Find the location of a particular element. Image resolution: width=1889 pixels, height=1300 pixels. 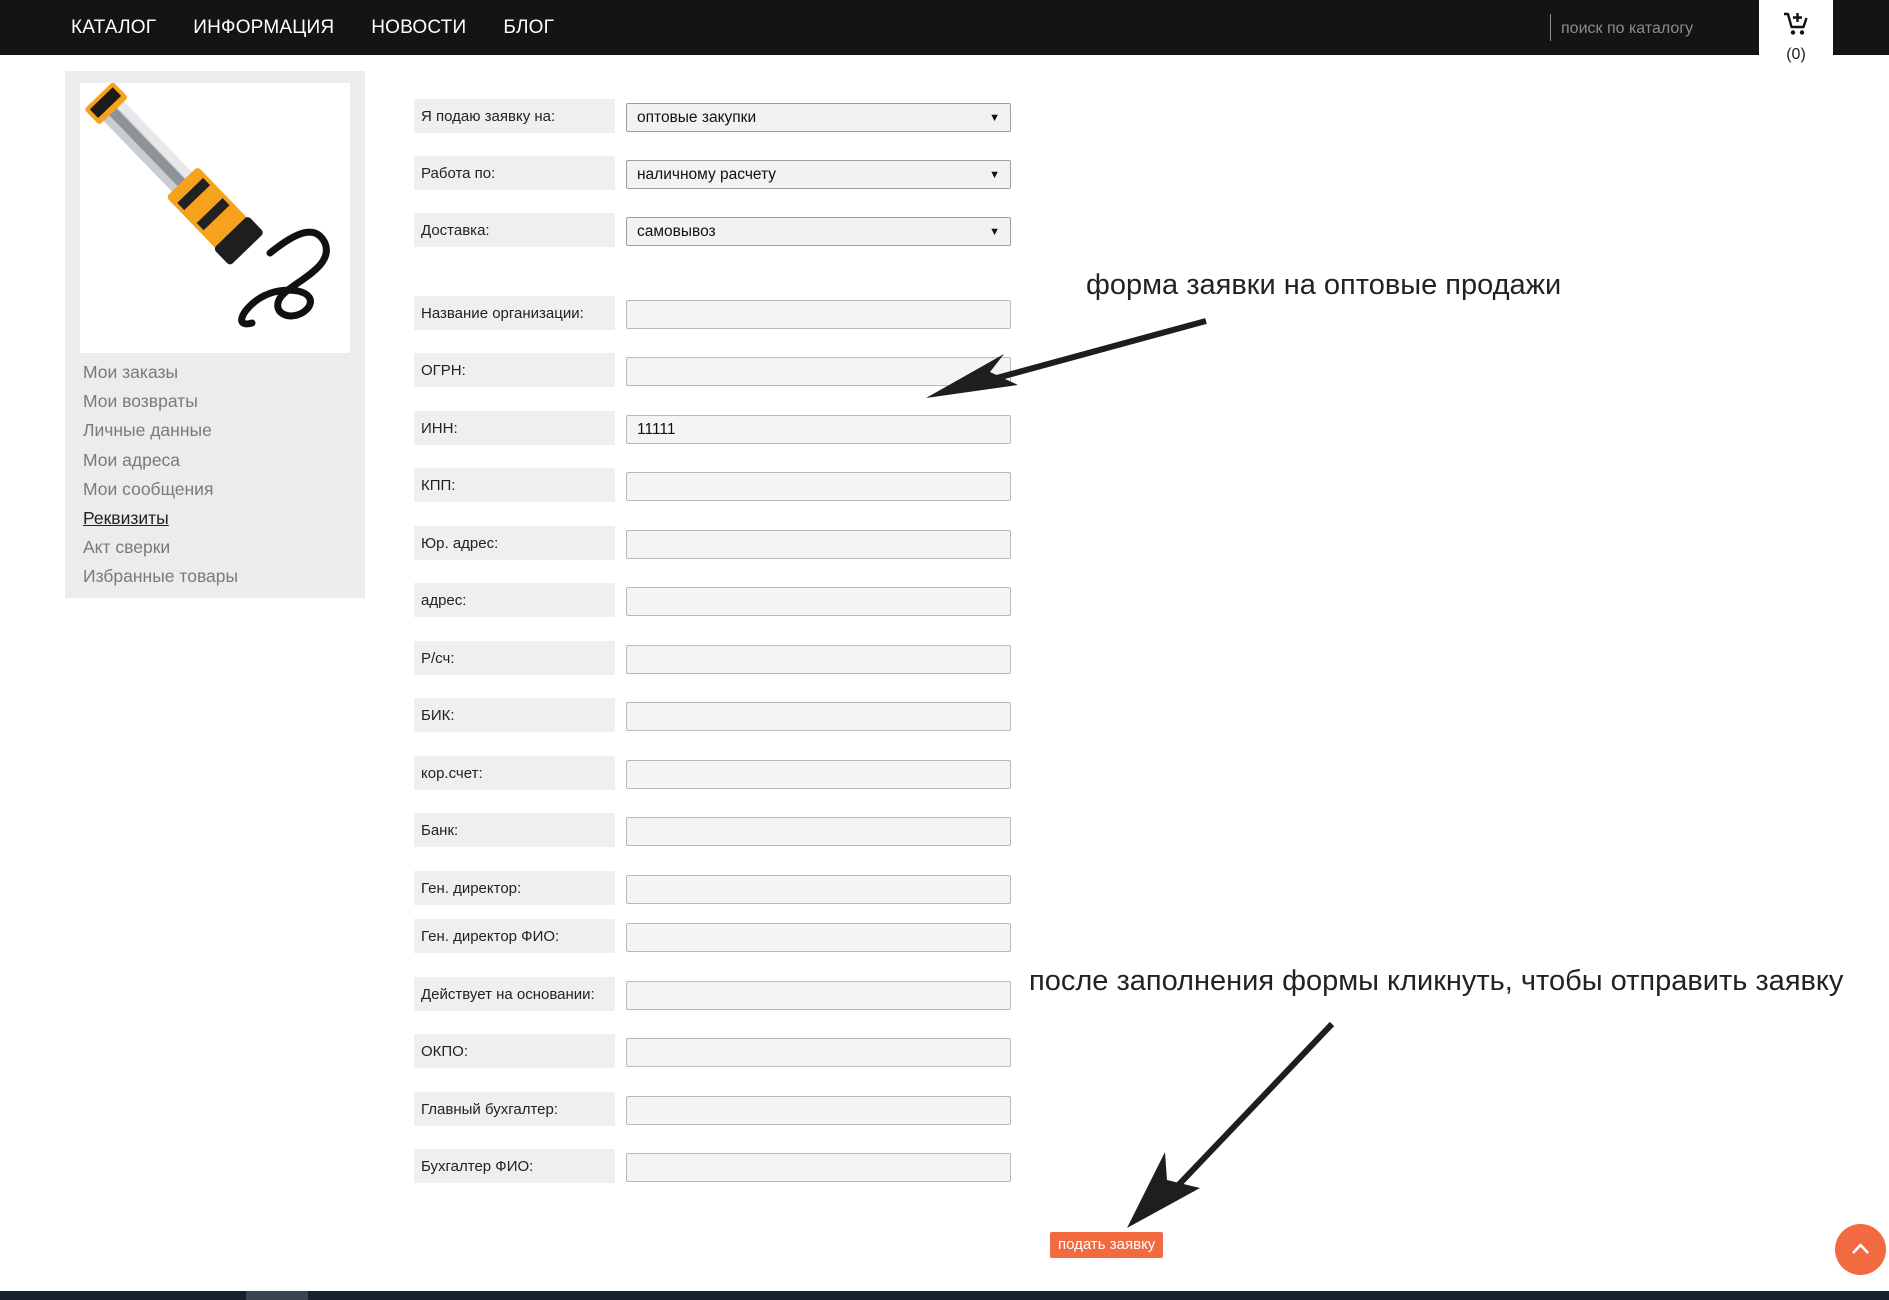

submit-application-button: подать заявку is located at coordinates (1107, 1245).